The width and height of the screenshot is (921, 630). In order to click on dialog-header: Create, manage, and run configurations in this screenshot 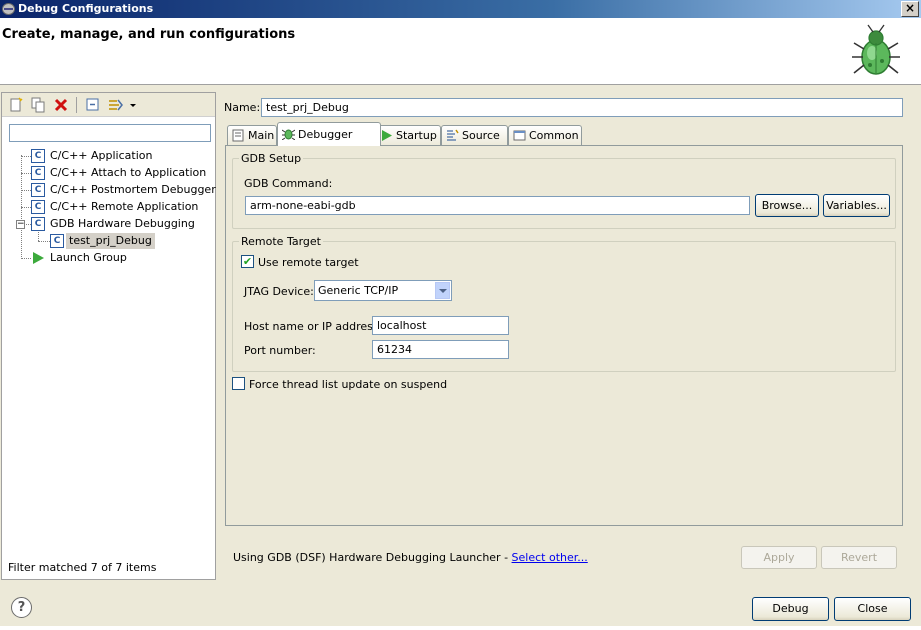, I will do `click(460, 51)`.